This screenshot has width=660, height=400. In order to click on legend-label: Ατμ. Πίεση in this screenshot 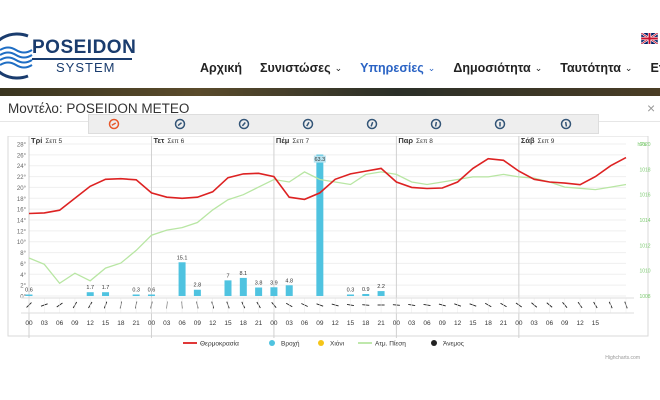, I will do `click(390, 344)`.